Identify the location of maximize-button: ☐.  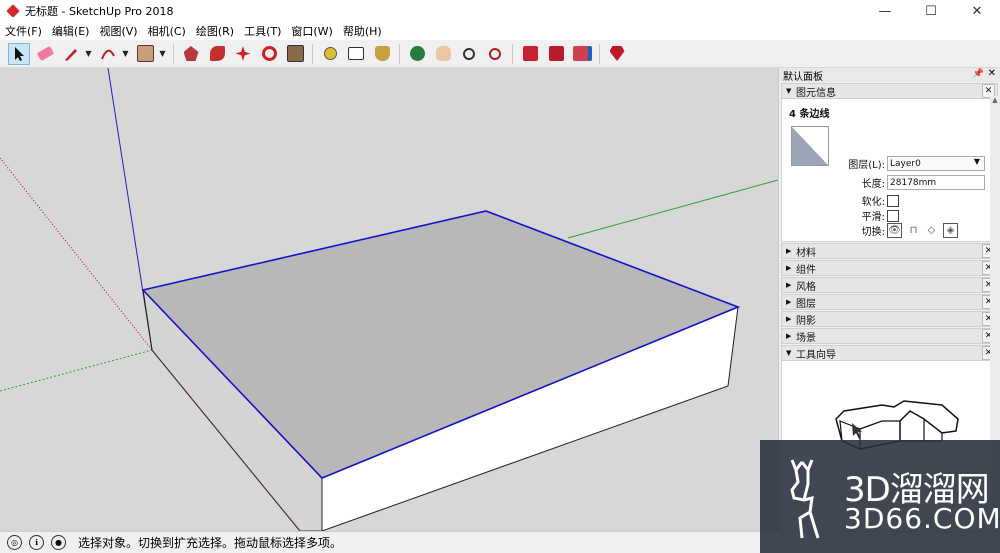
(931, 11).